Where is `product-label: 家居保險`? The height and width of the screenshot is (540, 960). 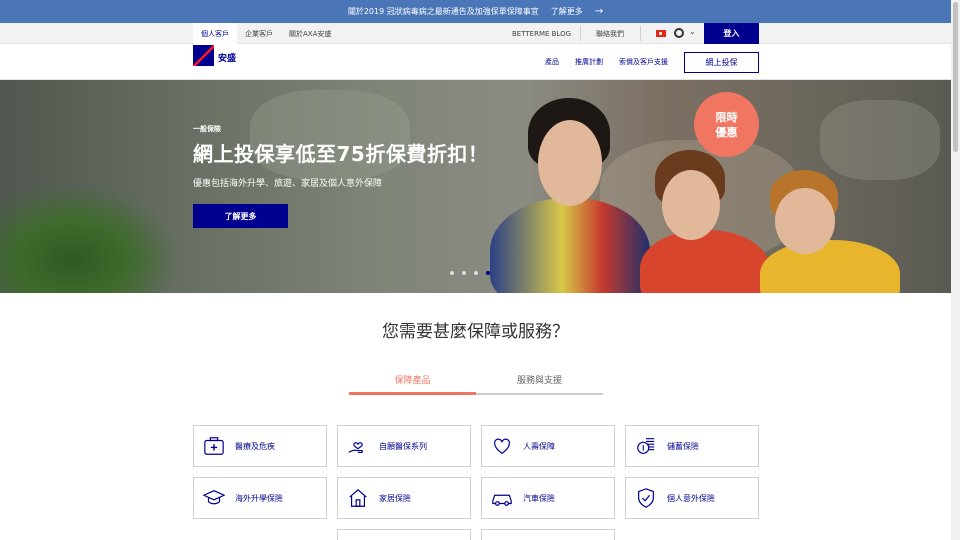
product-label: 家居保險 is located at coordinates (395, 498).